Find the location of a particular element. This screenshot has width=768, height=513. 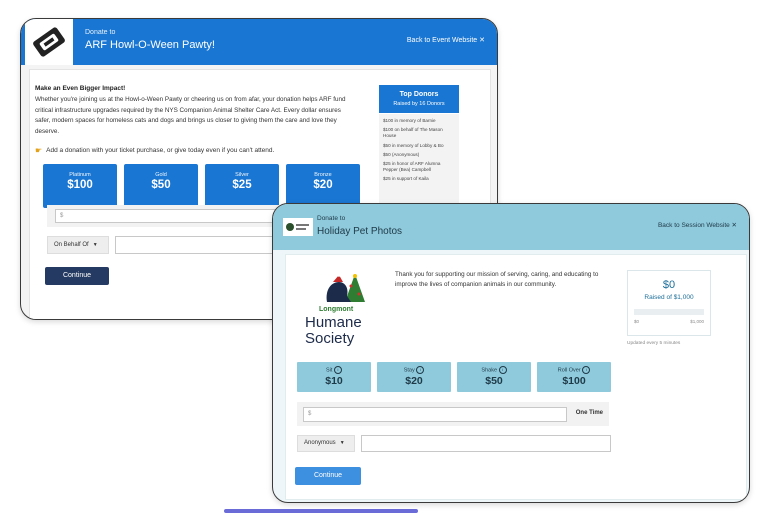

progress-max: $1,000 is located at coordinates (697, 321).